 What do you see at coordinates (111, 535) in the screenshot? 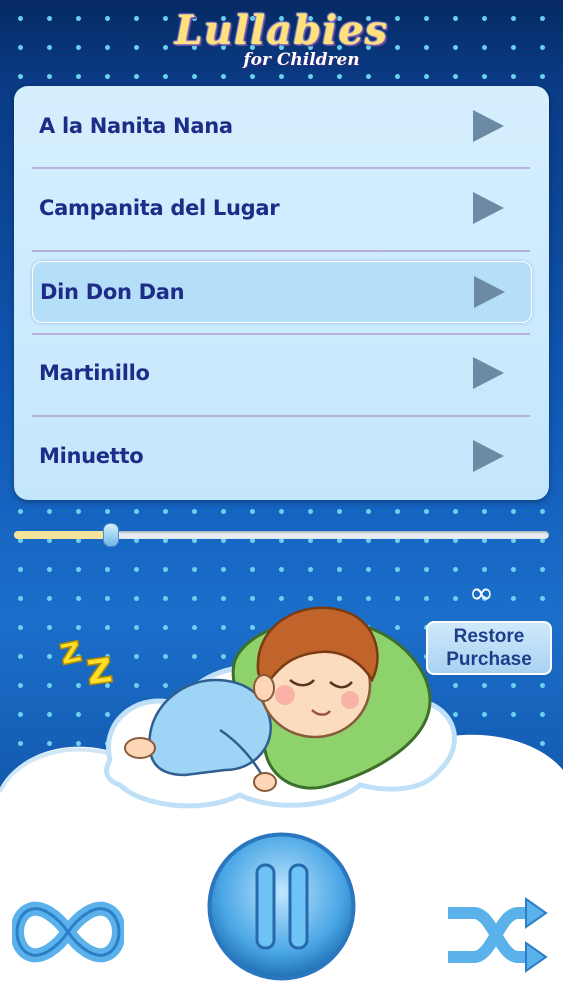
I see `slider-thumb` at bounding box center [111, 535].